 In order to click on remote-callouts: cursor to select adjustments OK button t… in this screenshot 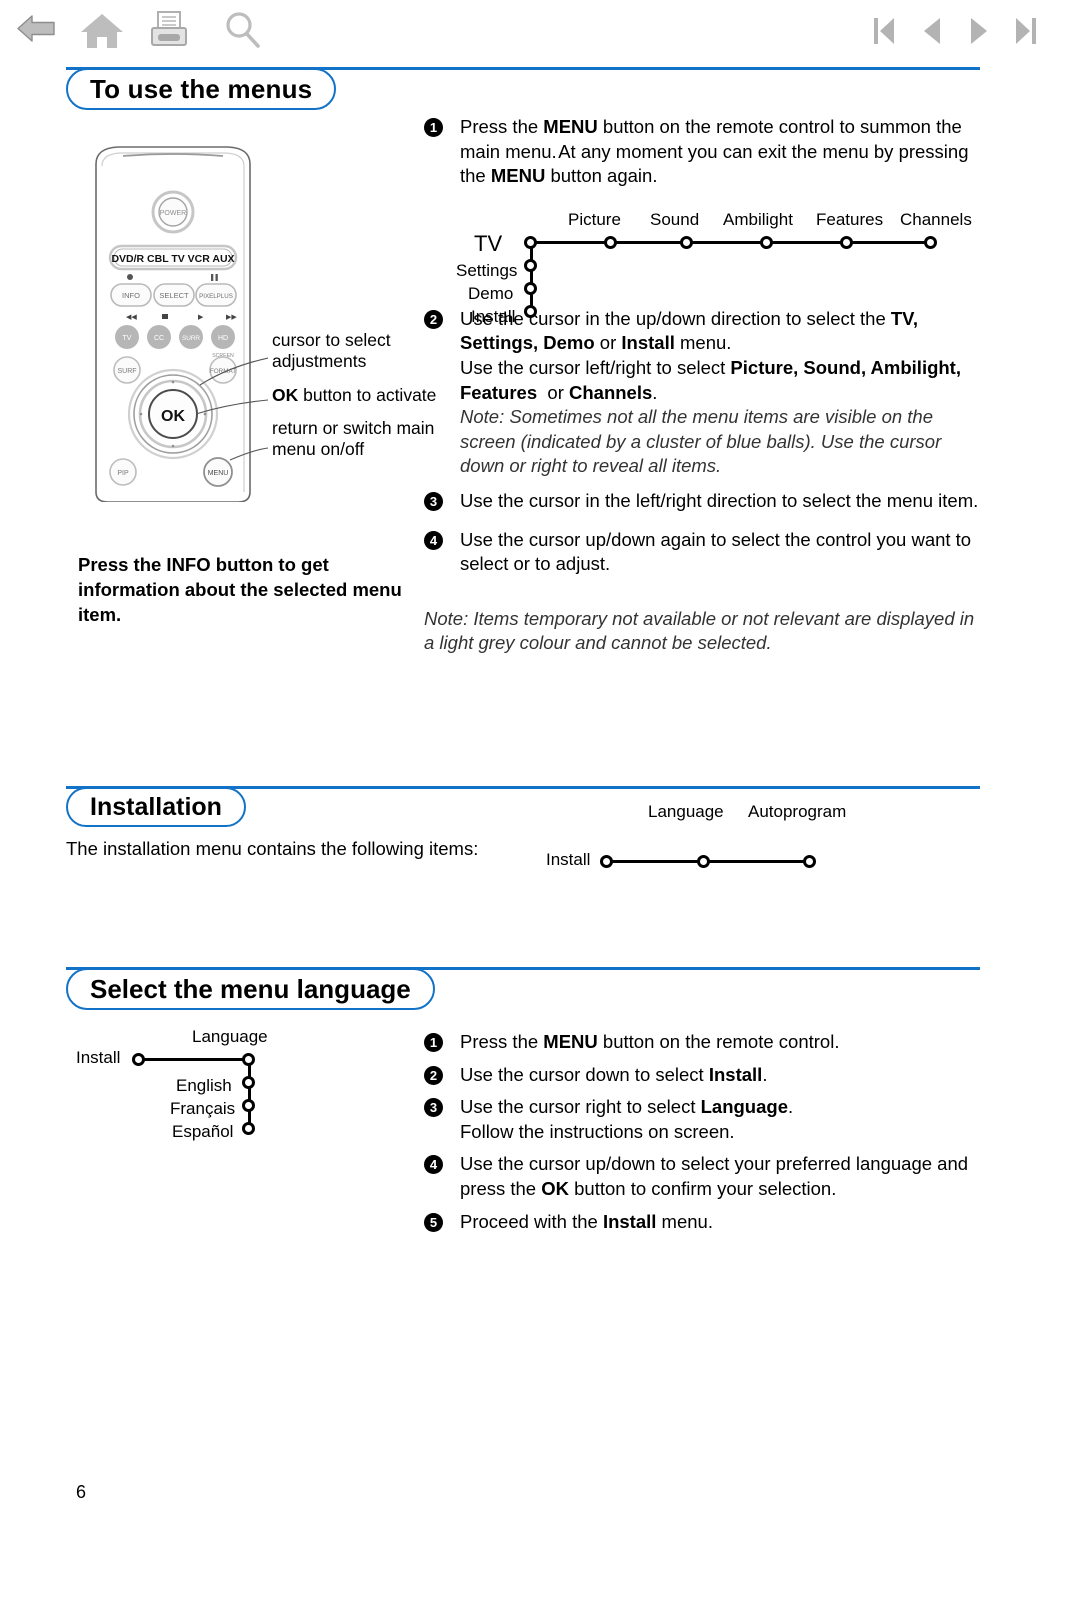, I will do `click(359, 401)`.